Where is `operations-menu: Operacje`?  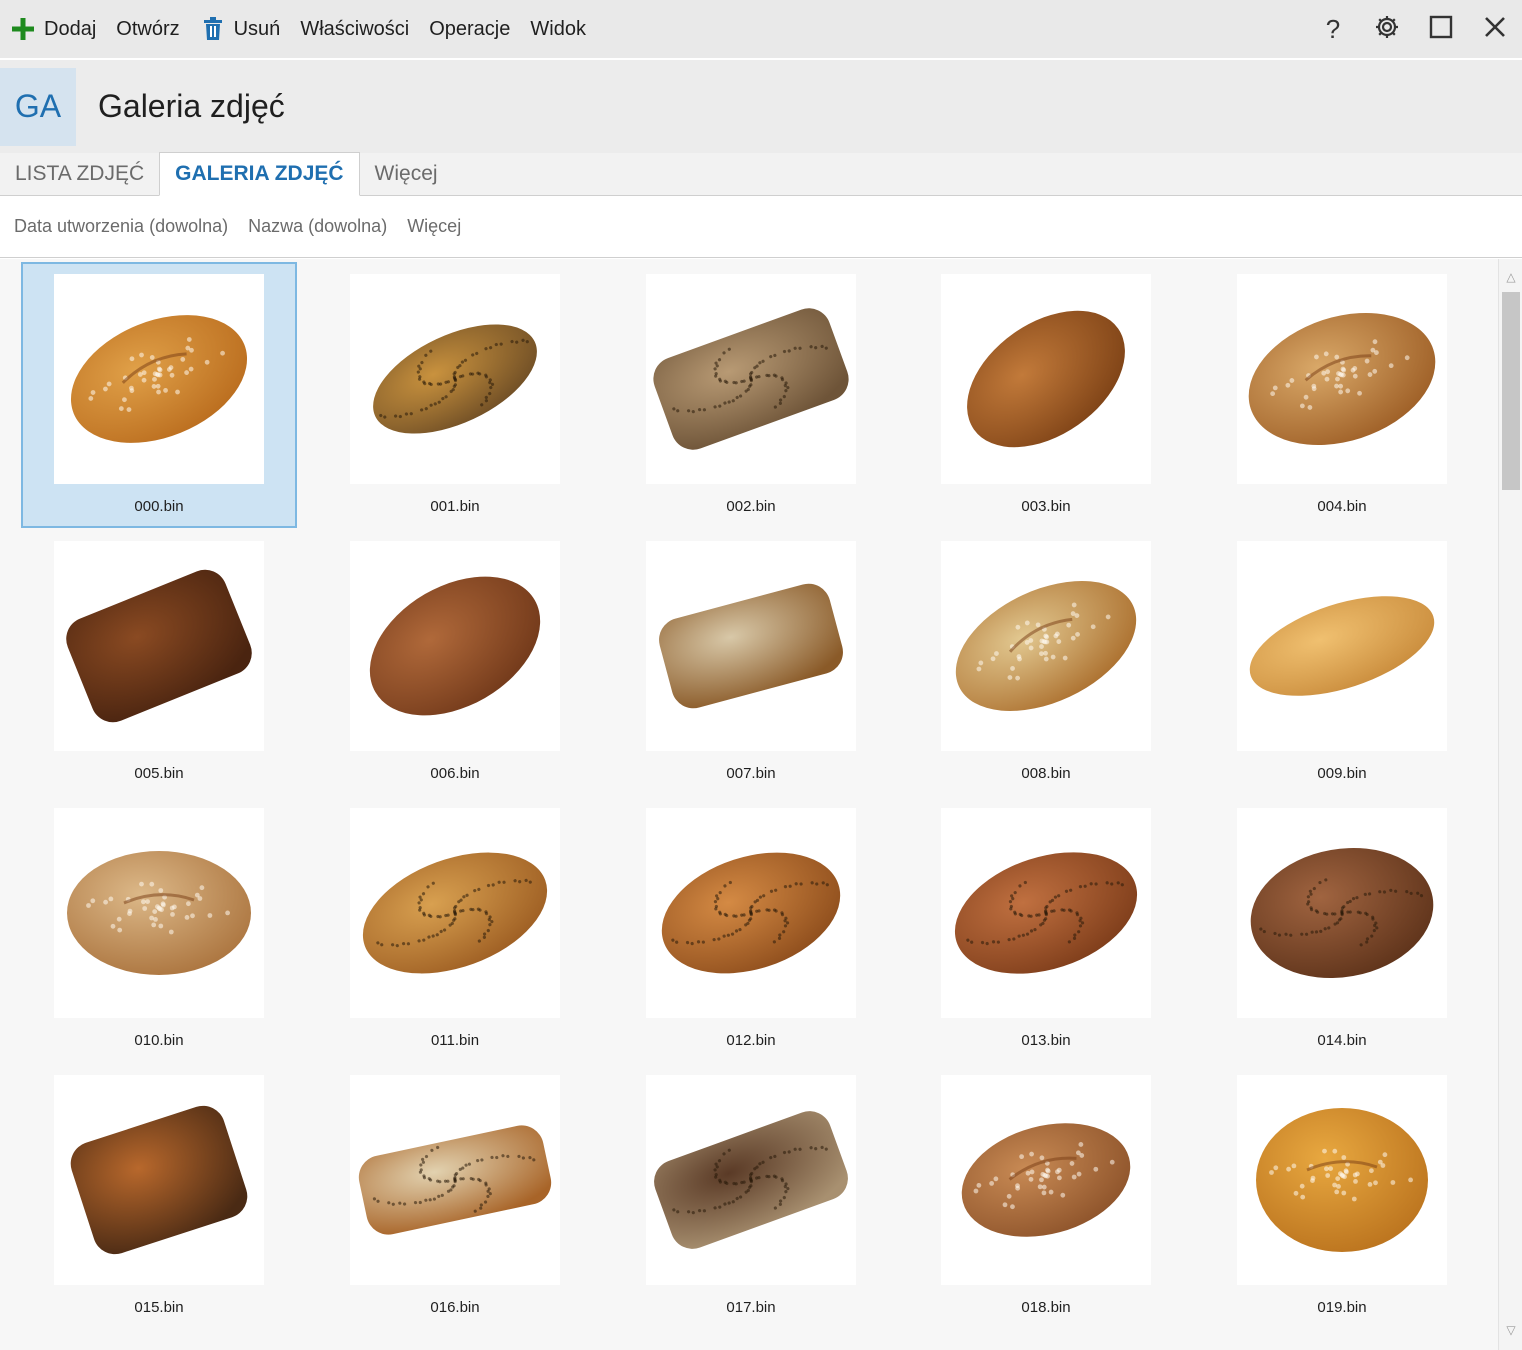 operations-menu: Operacje is located at coordinates (469, 29).